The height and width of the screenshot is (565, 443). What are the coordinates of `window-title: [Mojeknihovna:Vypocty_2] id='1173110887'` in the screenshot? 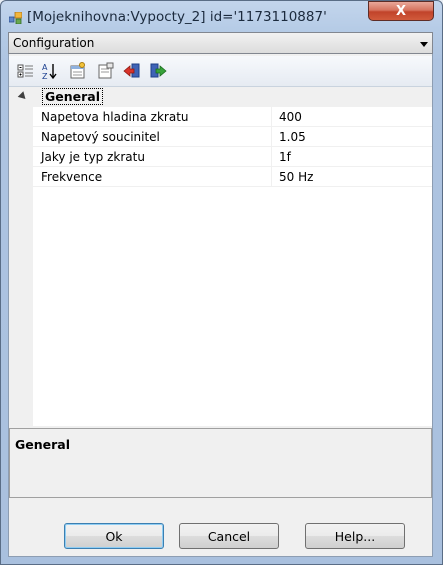 It's located at (177, 17).